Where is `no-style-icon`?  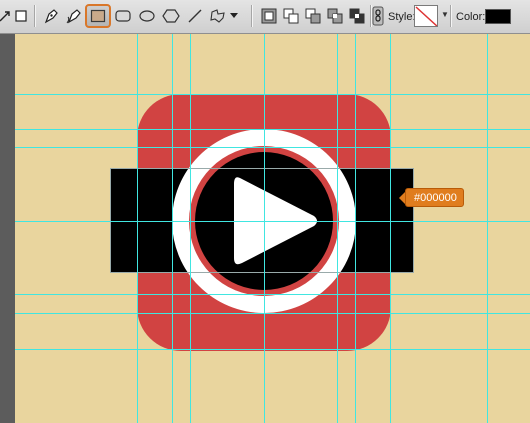 no-style-icon is located at coordinates (426, 16).